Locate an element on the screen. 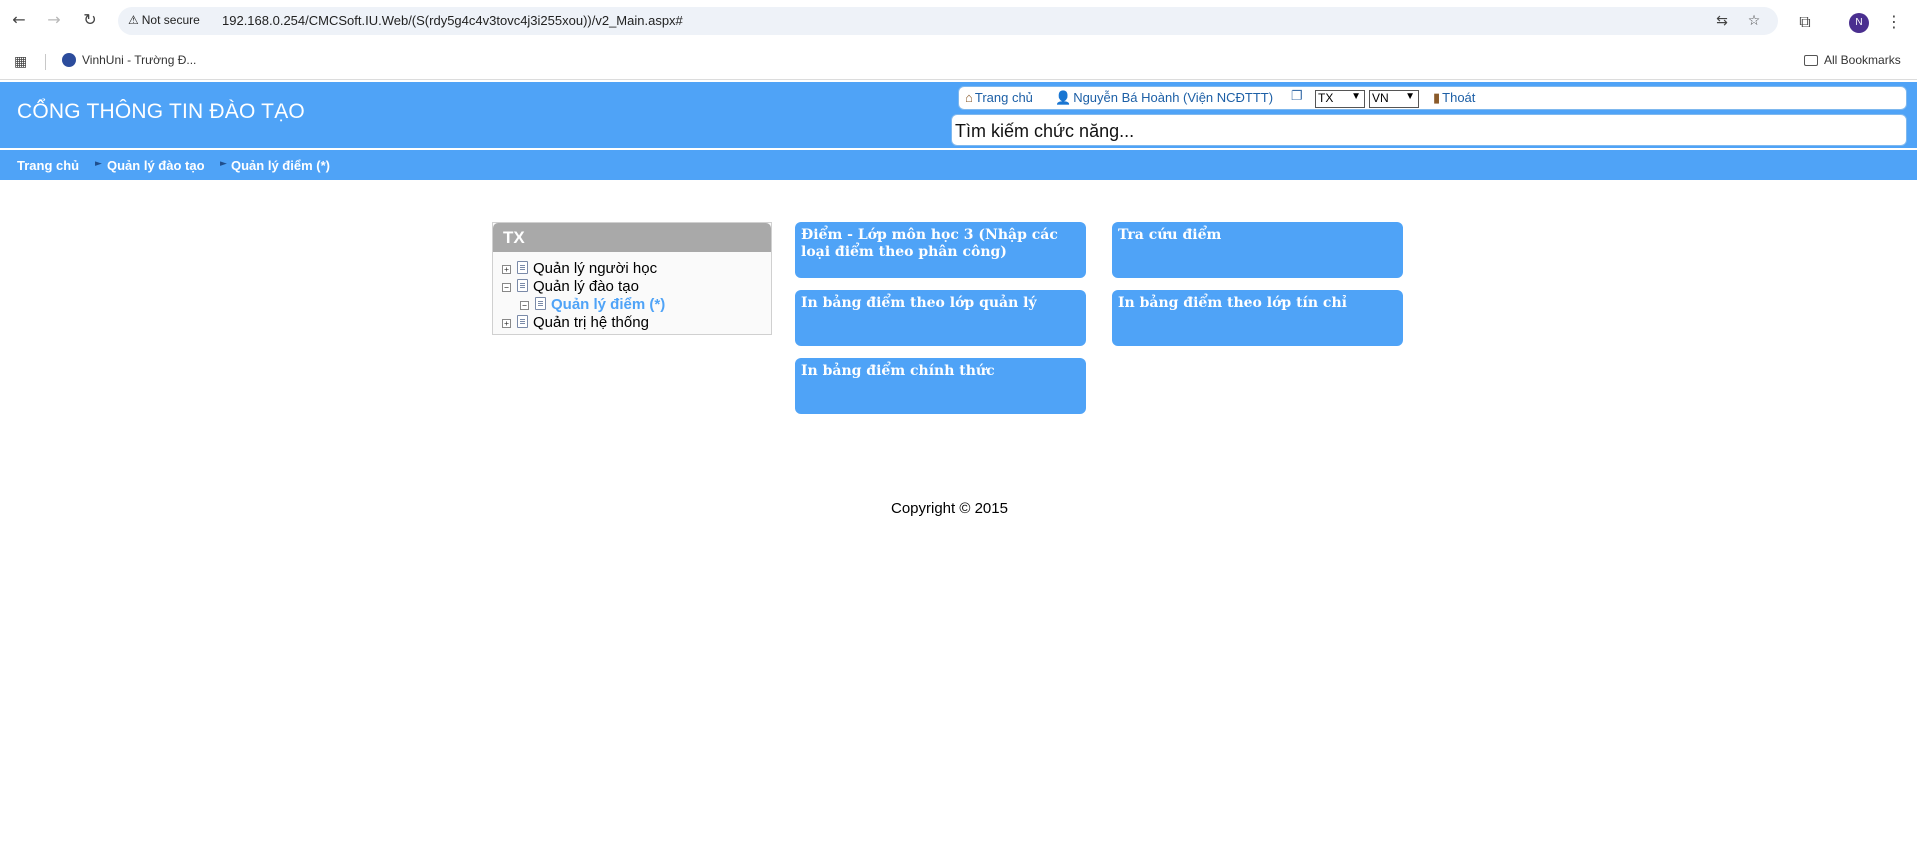 The image size is (1917, 847). tile-in-bang-diem-lop-quan-ly: In bảng điểm theo lớp quản lý is located at coordinates (940, 318).